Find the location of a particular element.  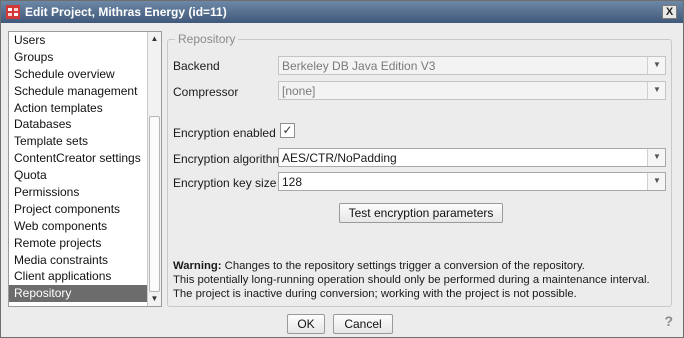

encryption-algorithm-value: AES/CTR/NoPadding is located at coordinates (339, 158).